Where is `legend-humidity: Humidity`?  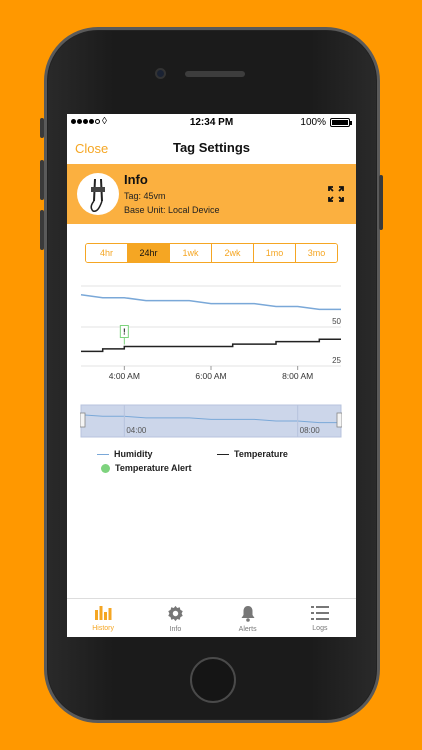 legend-humidity: Humidity is located at coordinates (125, 454).